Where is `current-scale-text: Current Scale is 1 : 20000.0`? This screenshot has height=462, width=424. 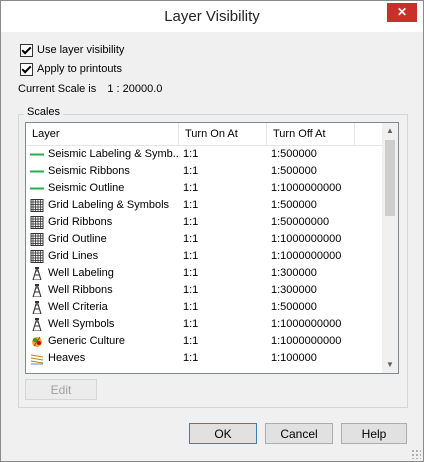
current-scale-text: Current Scale is 1 : 20000.0 is located at coordinates (90, 89).